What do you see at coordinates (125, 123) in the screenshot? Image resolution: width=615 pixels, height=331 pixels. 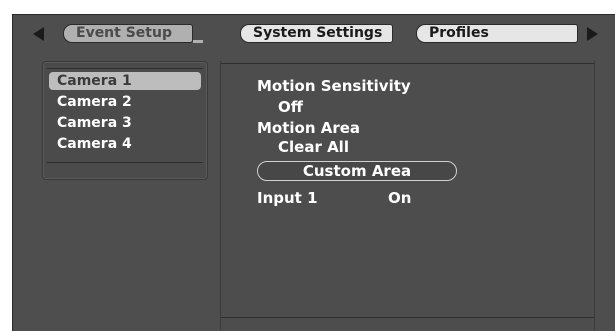 I see `camera-item-3: Camera 3` at bounding box center [125, 123].